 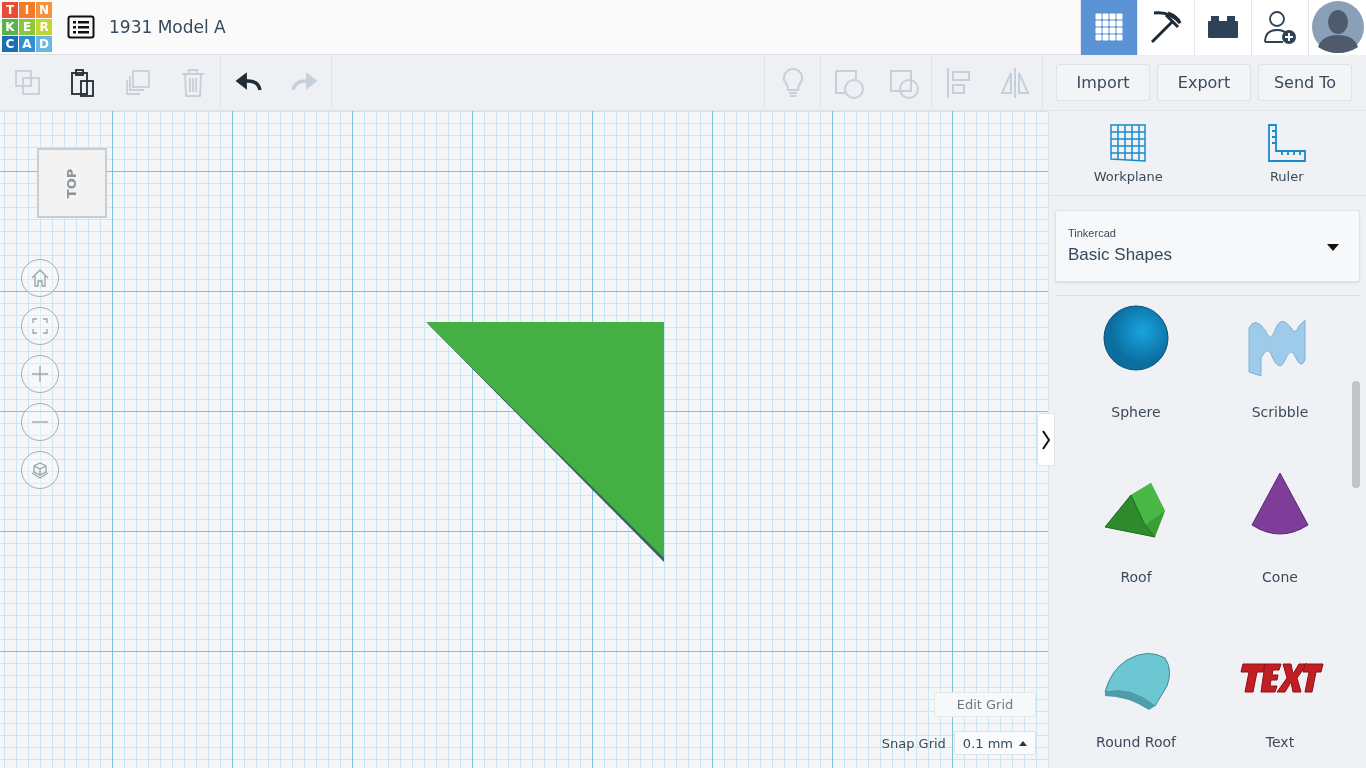 I want to click on home-button, so click(x=40, y=278).